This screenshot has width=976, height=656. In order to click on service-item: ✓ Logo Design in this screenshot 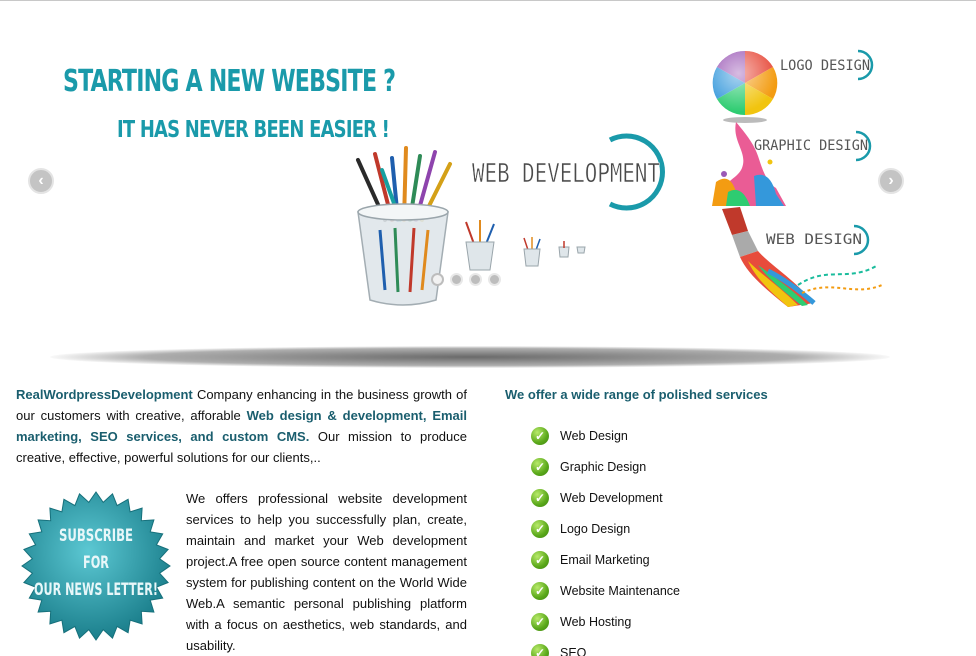, I will do `click(725, 528)`.